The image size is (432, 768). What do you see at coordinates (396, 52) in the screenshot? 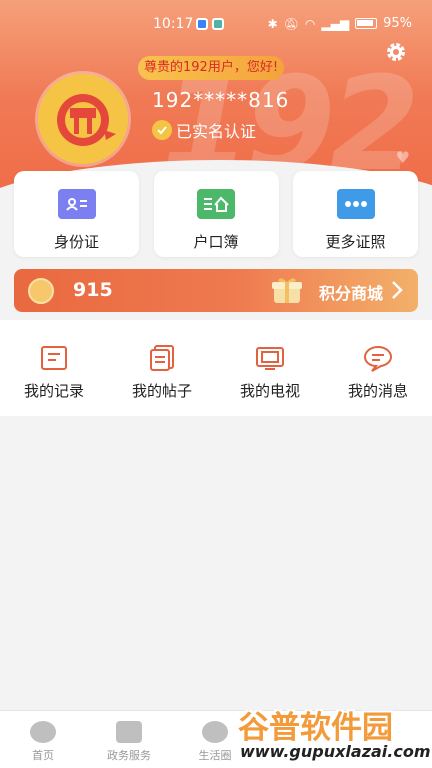
I see `settings-gear-icon` at bounding box center [396, 52].